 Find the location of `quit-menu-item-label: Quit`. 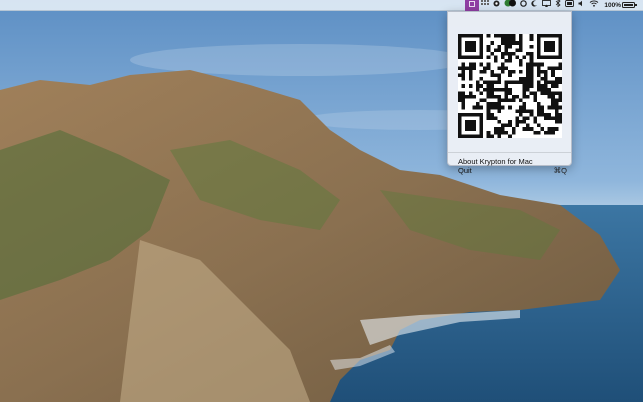

quit-menu-item-label: Quit is located at coordinates (465, 170).